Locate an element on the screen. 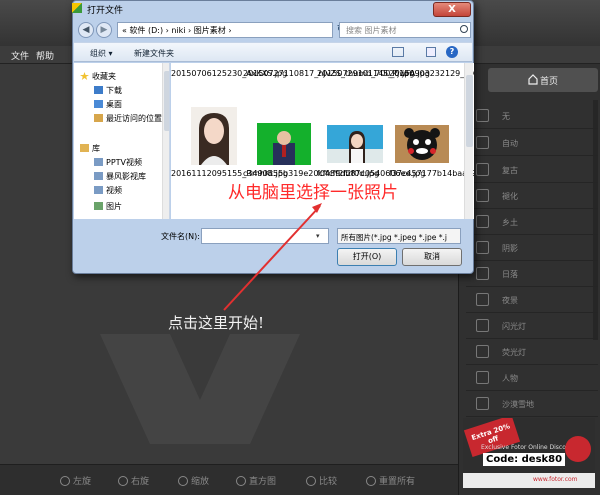  effect-none-icon is located at coordinates (482, 115).